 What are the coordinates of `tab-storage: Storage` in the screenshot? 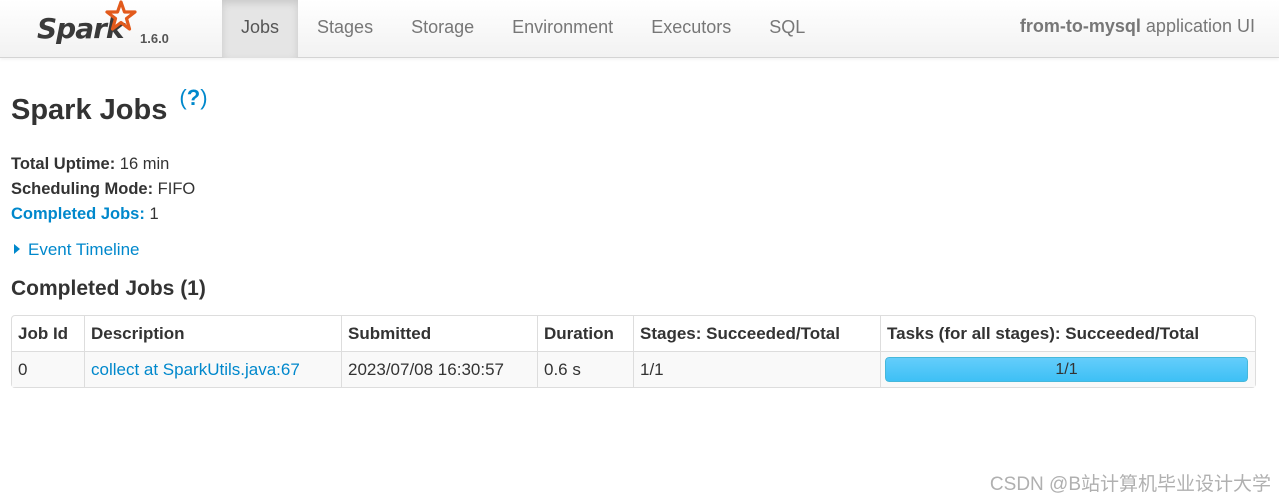 It's located at (442, 29).